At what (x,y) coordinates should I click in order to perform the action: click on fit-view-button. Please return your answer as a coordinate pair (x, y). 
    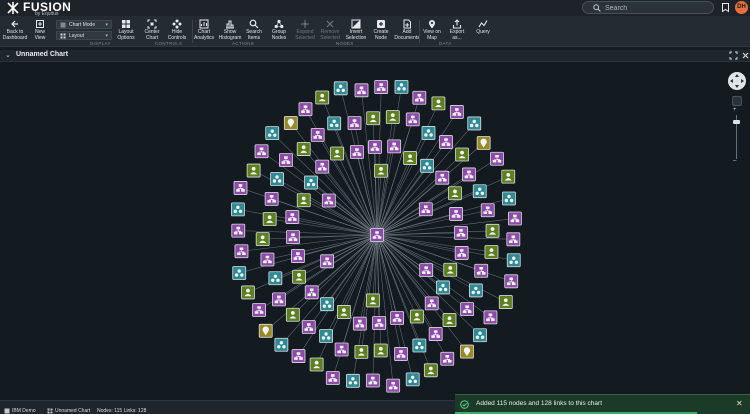
    Looking at the image, I should click on (737, 101).